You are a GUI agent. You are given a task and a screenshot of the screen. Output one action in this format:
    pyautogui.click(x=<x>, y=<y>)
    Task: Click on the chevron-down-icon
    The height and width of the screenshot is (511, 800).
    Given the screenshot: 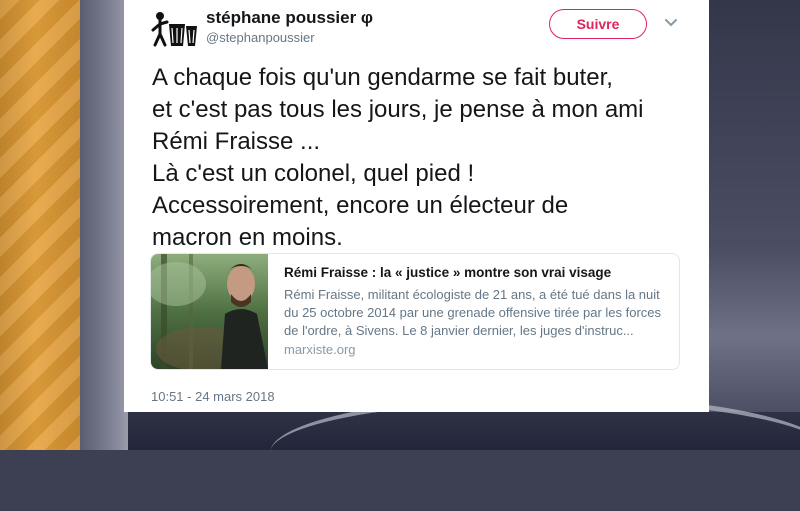 What is the action you would take?
    pyautogui.click(x=671, y=23)
    